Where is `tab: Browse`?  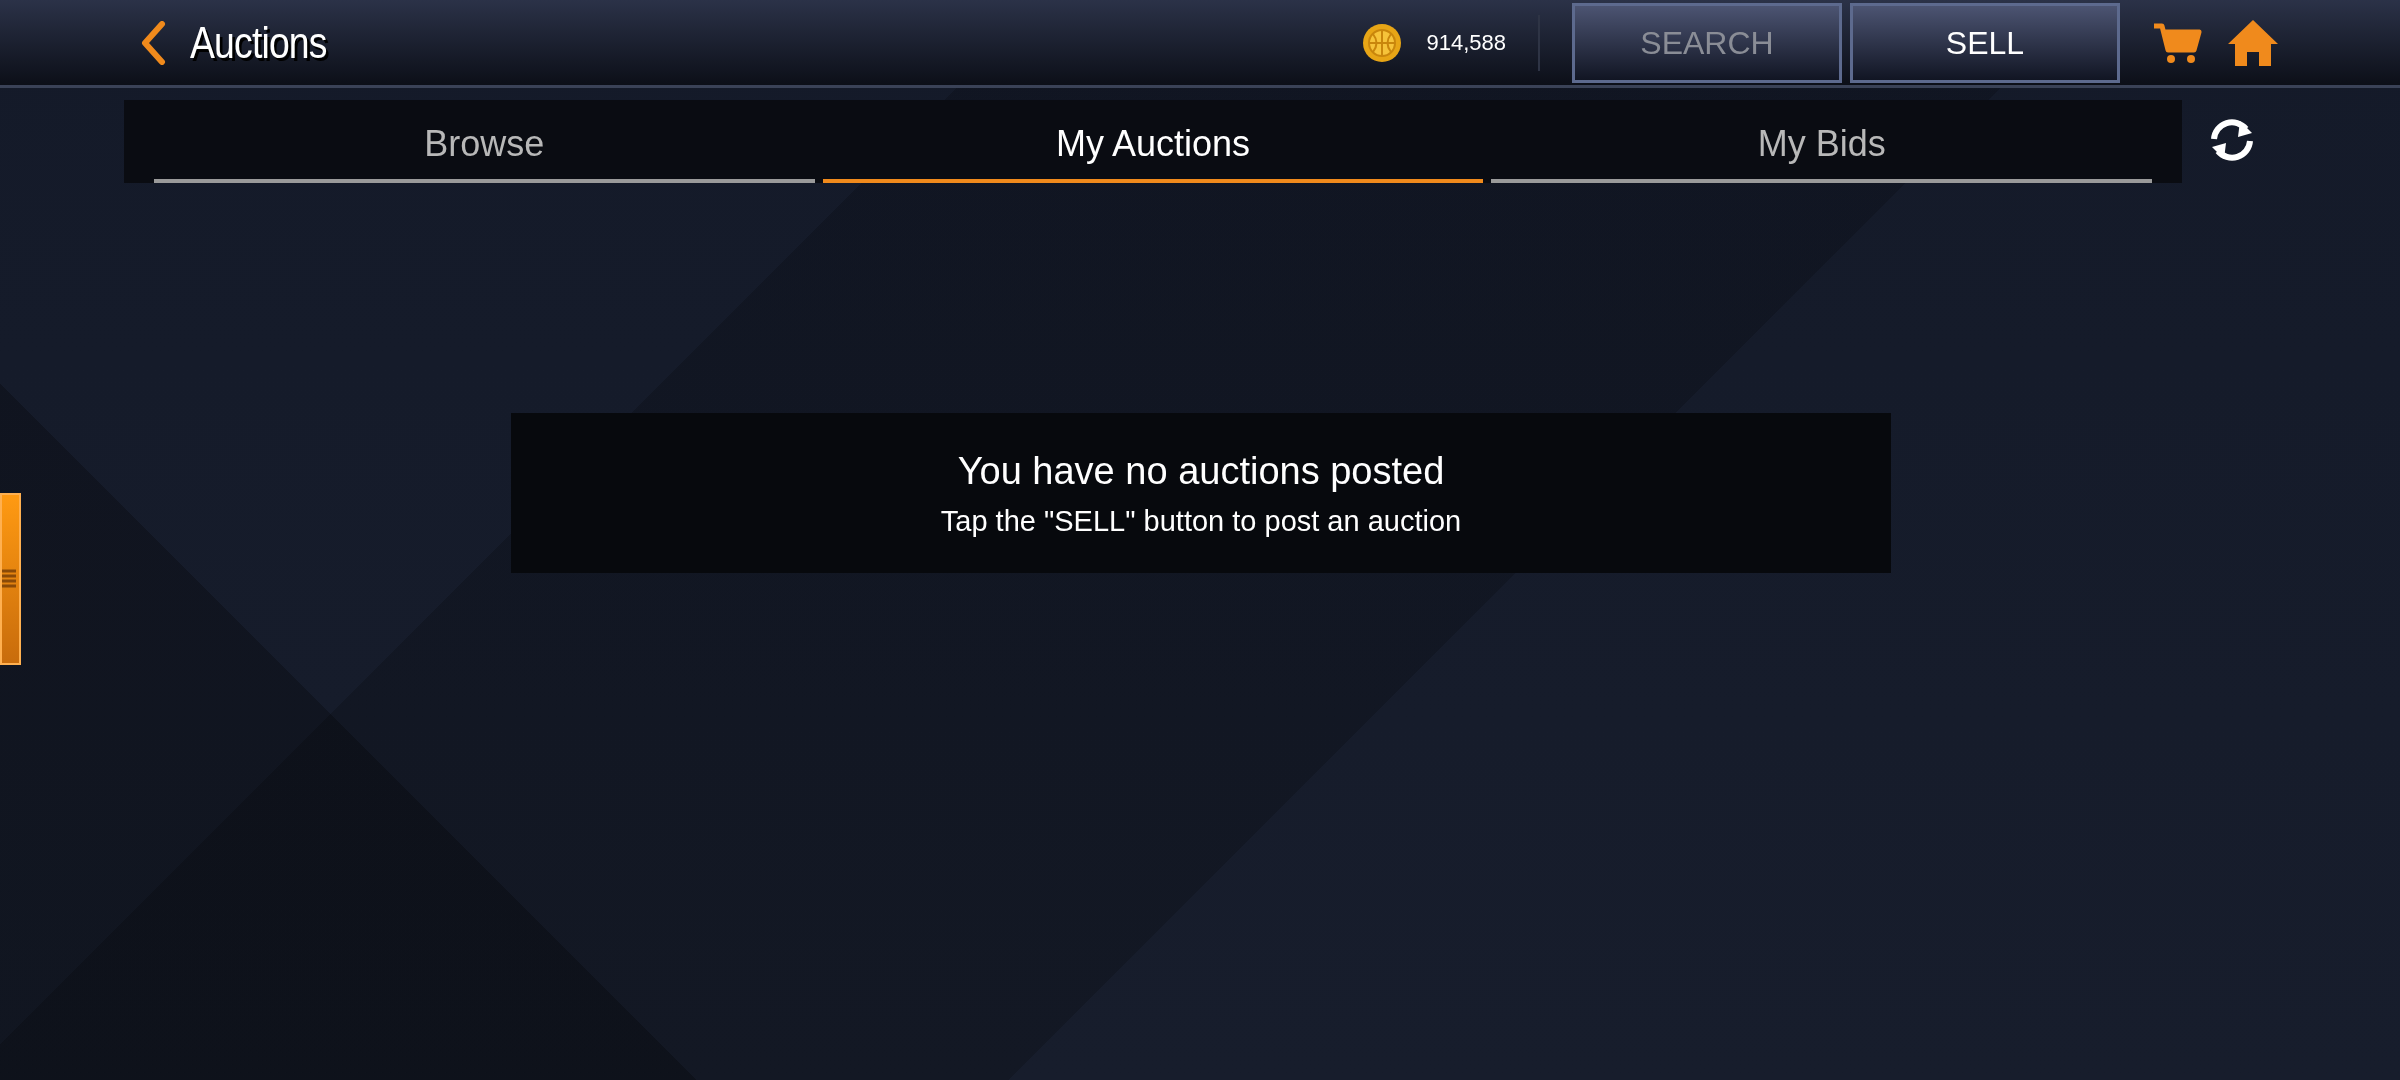 tab: Browse is located at coordinates (484, 141).